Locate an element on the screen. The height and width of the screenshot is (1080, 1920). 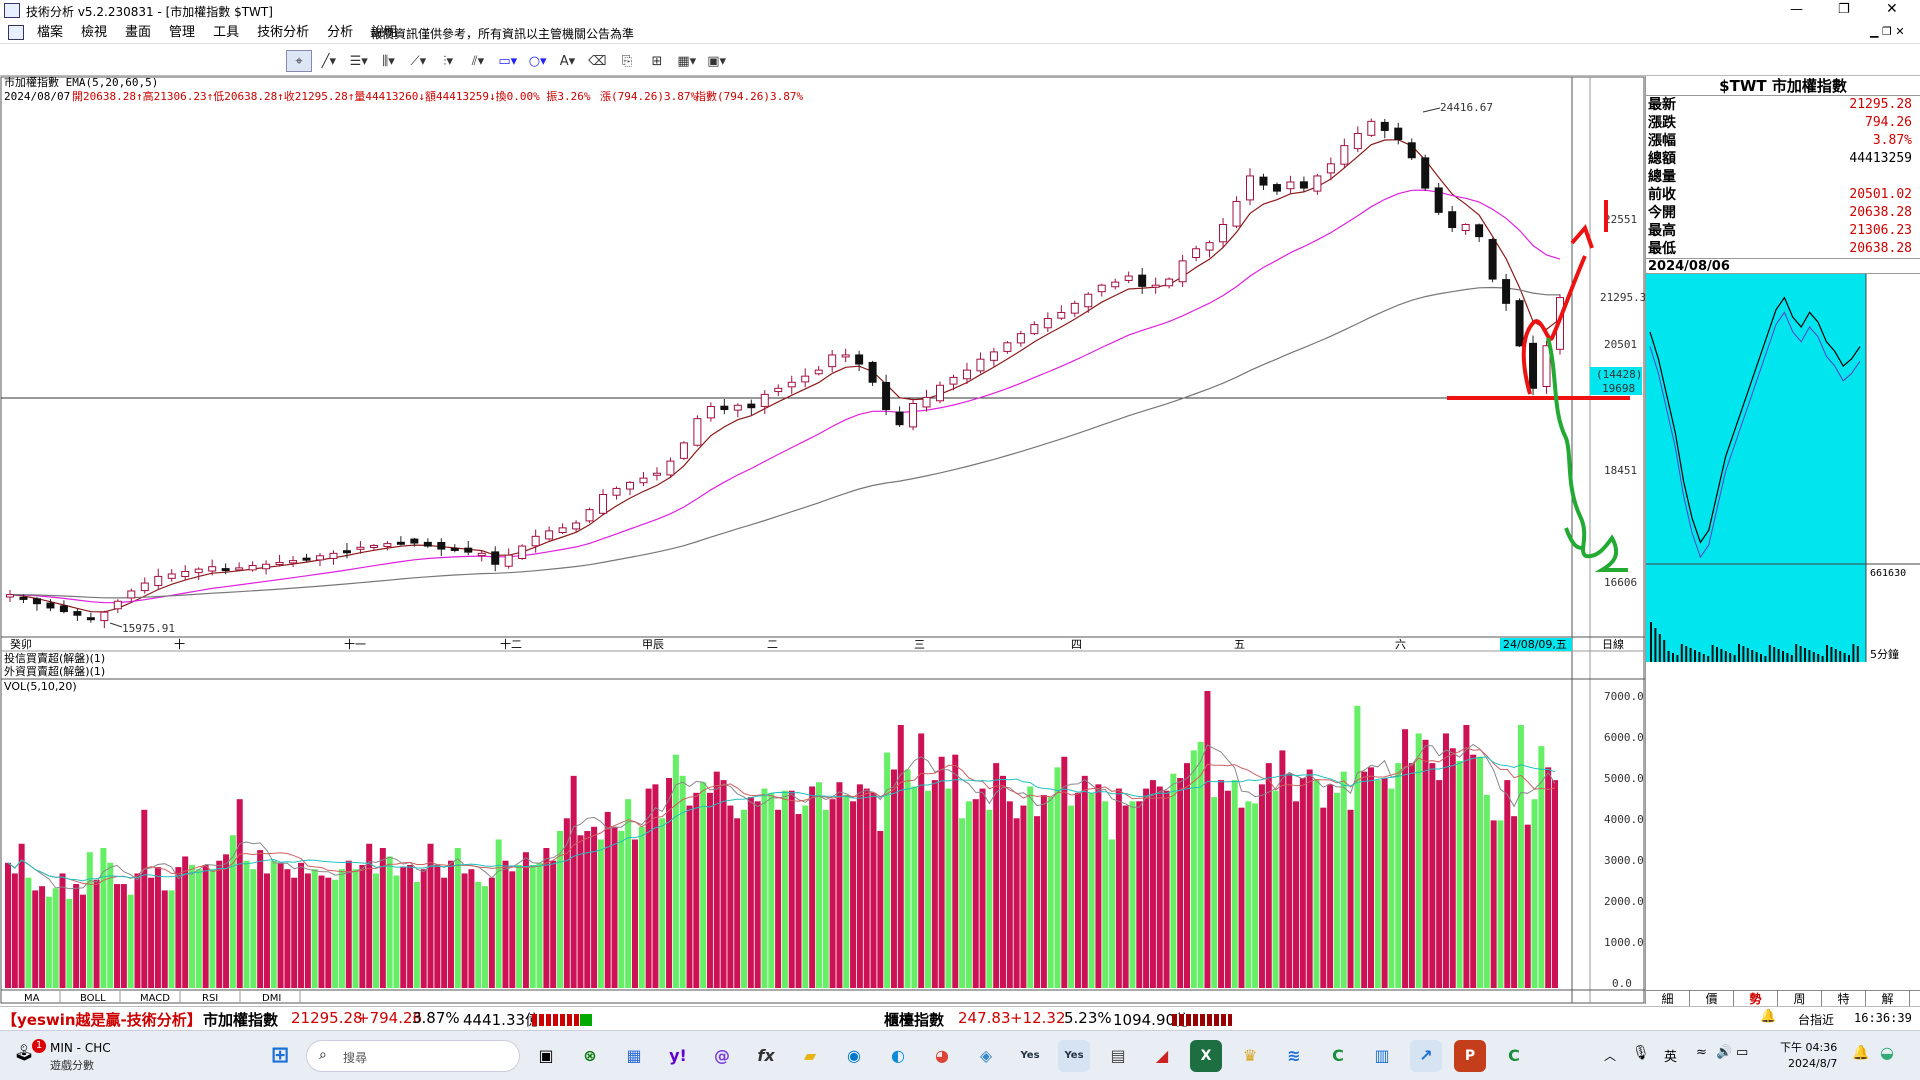
chart-app-icon: ↗ is located at coordinates (1426, 1056).